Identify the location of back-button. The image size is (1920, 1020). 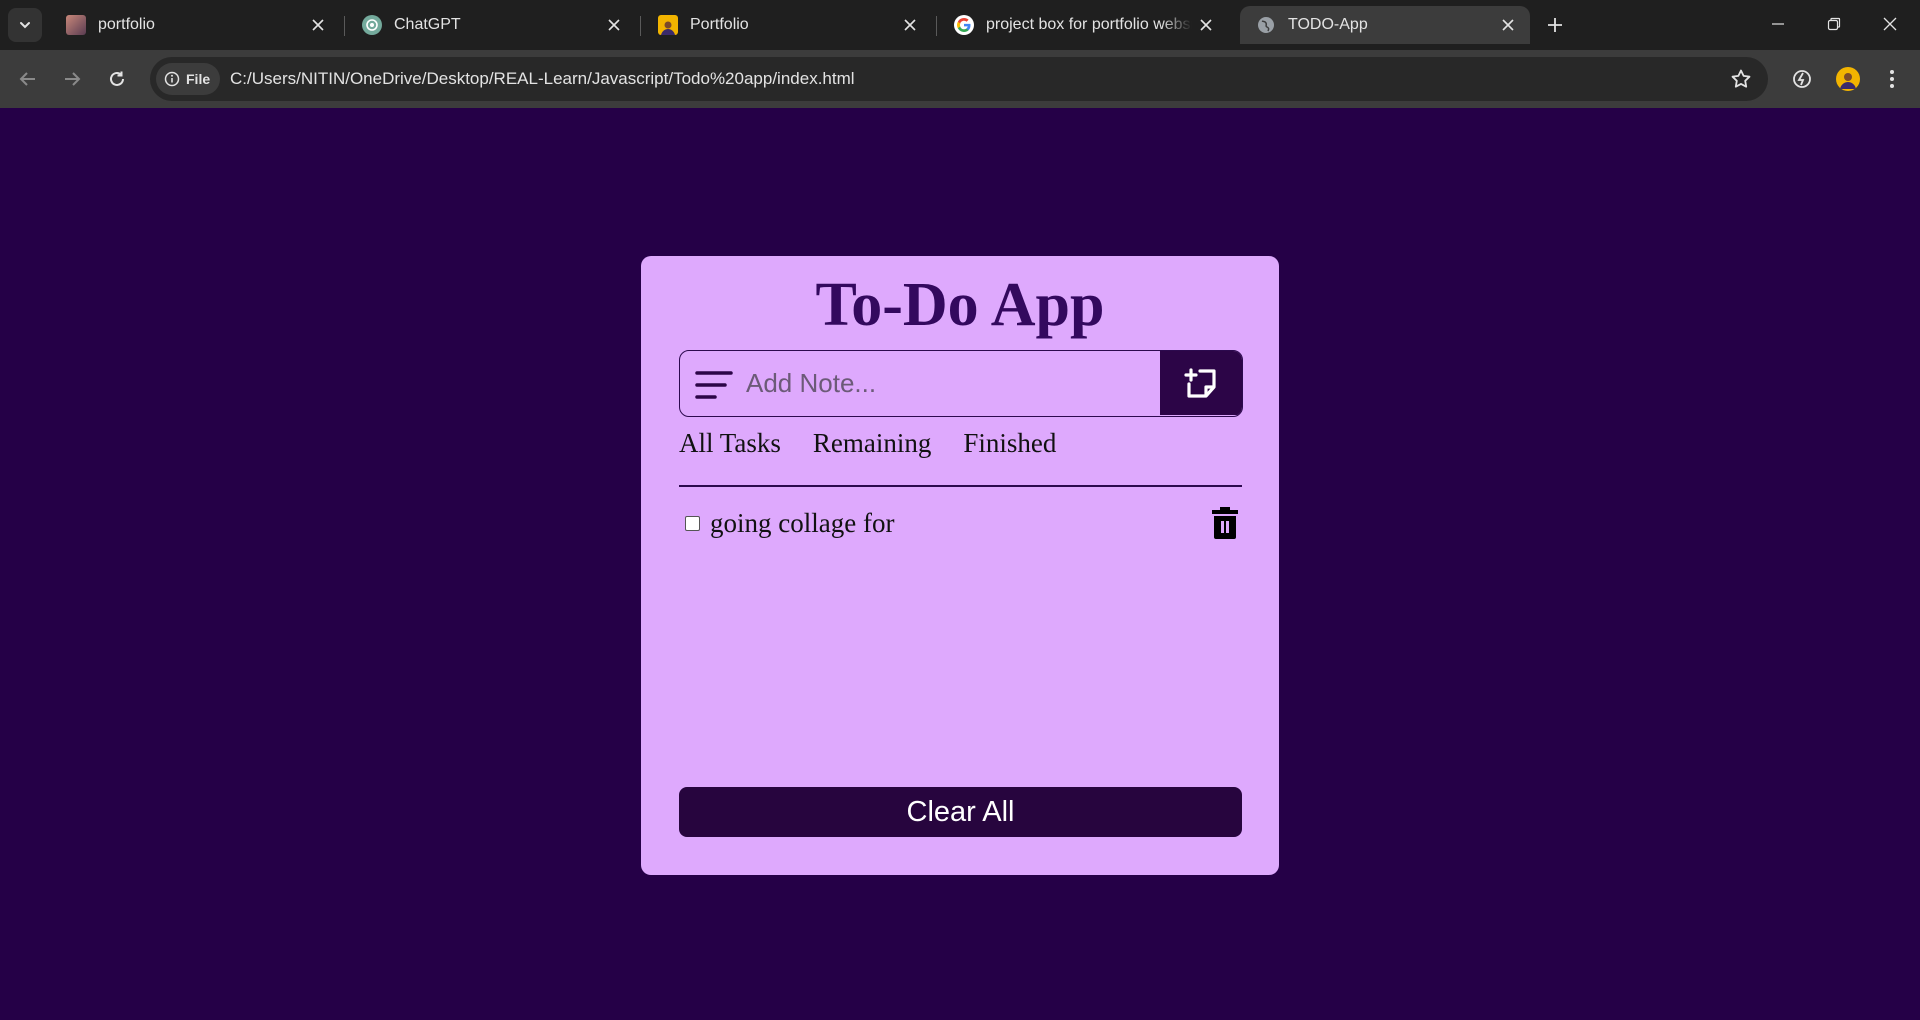
(28, 79).